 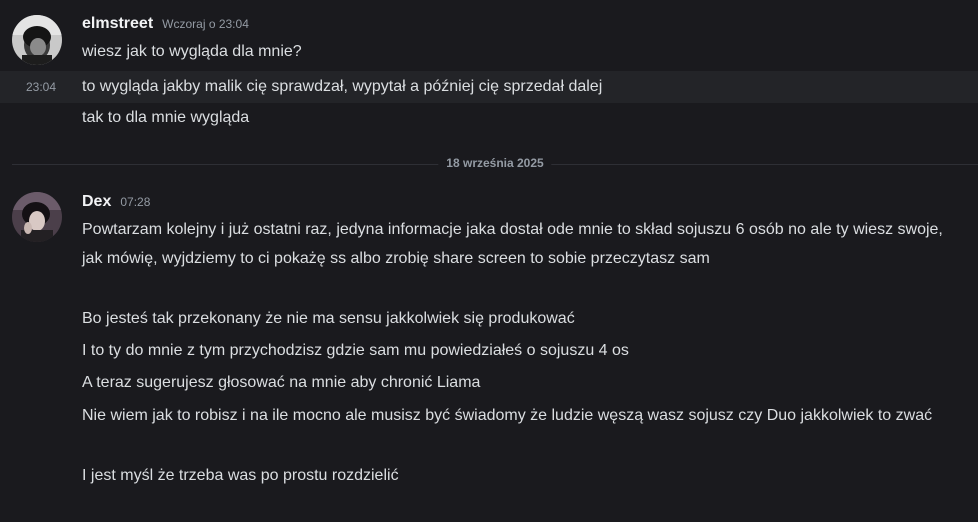 I want to click on message-header-dex: Dex 07:28, so click(x=116, y=204).